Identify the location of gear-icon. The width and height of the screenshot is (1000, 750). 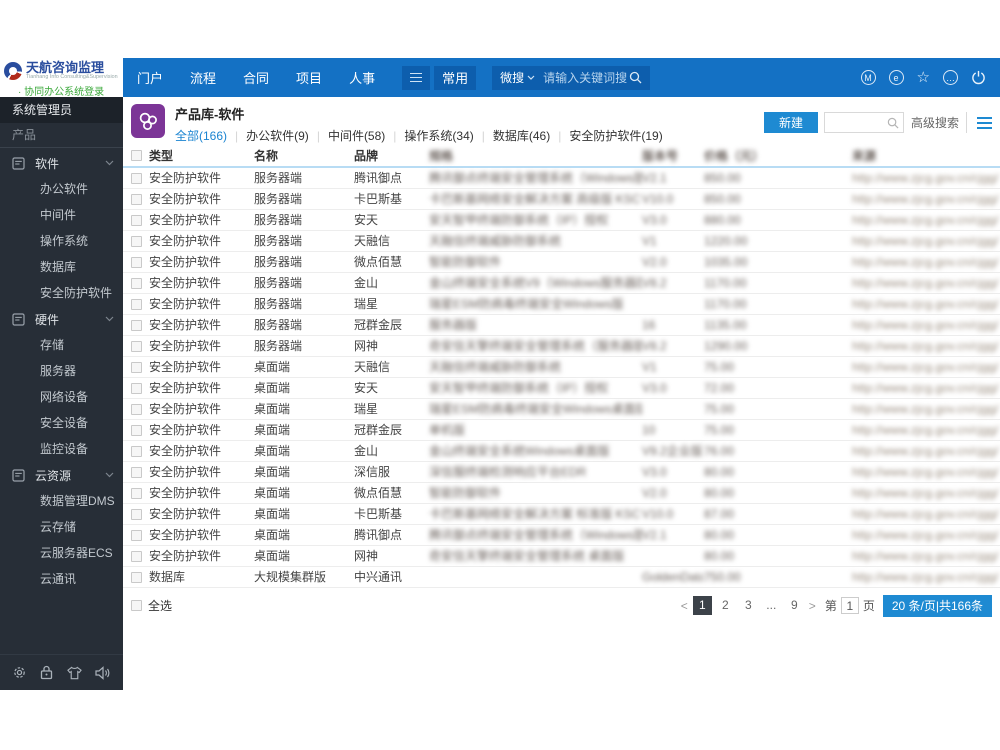
(19, 672).